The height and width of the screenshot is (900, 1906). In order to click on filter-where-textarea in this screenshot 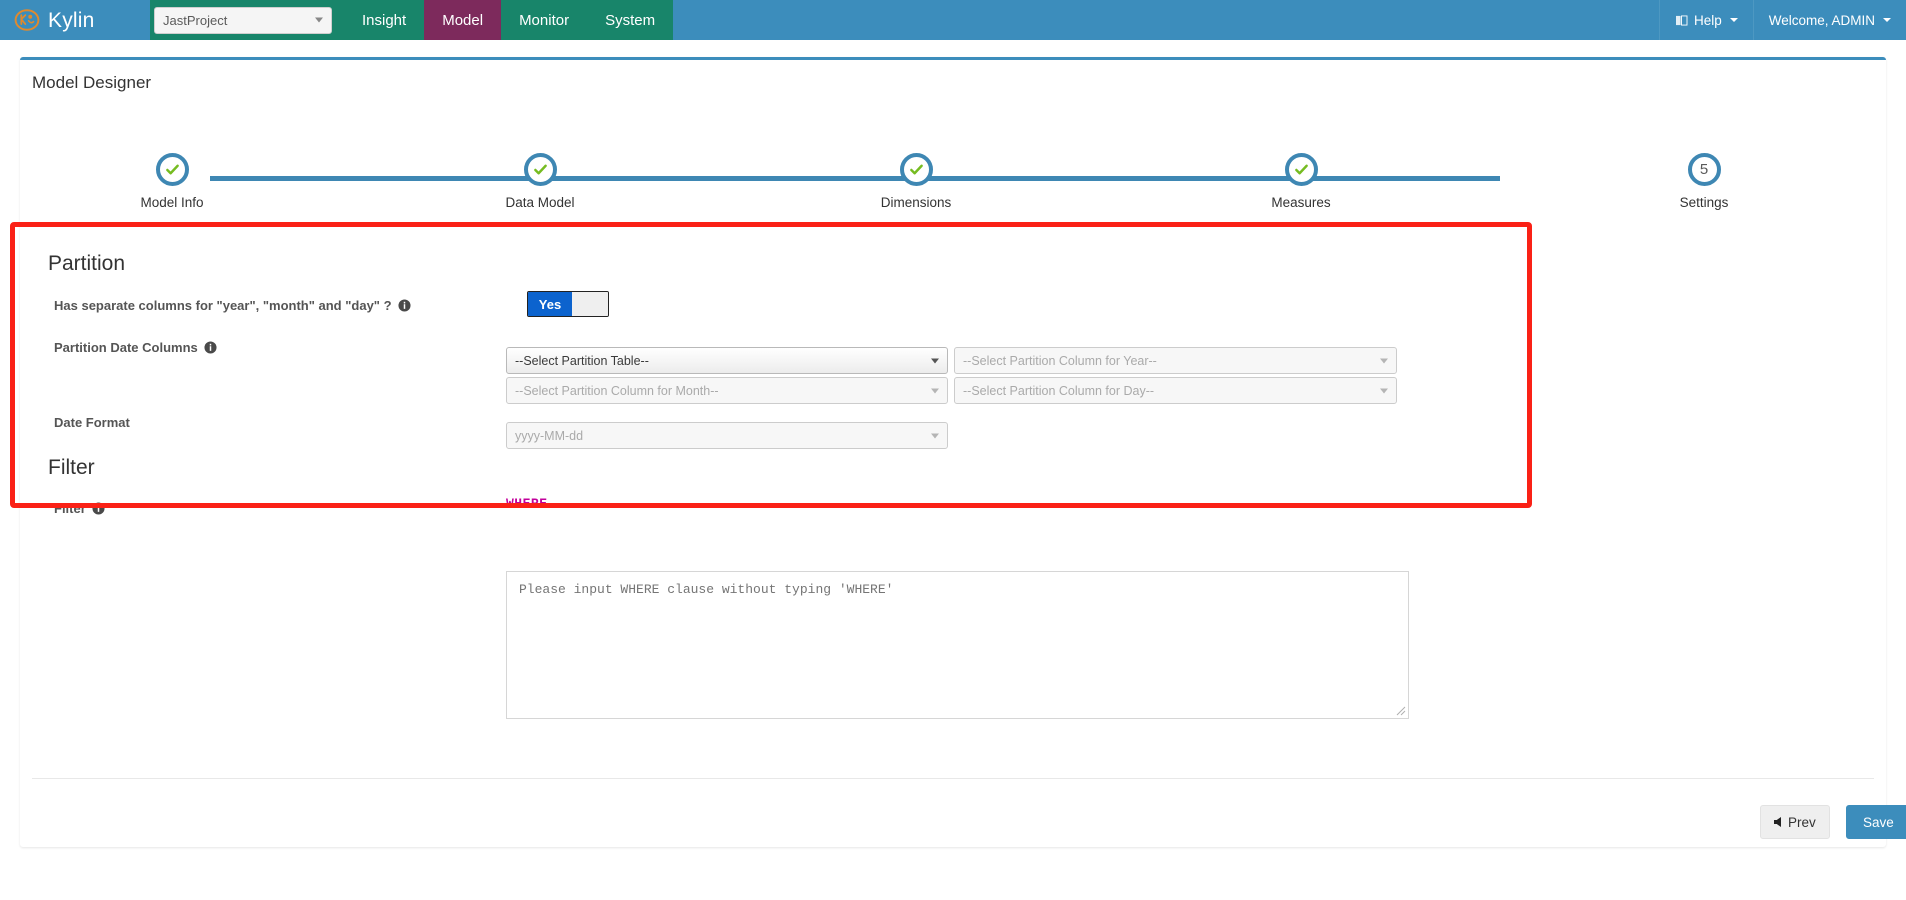, I will do `click(957, 645)`.